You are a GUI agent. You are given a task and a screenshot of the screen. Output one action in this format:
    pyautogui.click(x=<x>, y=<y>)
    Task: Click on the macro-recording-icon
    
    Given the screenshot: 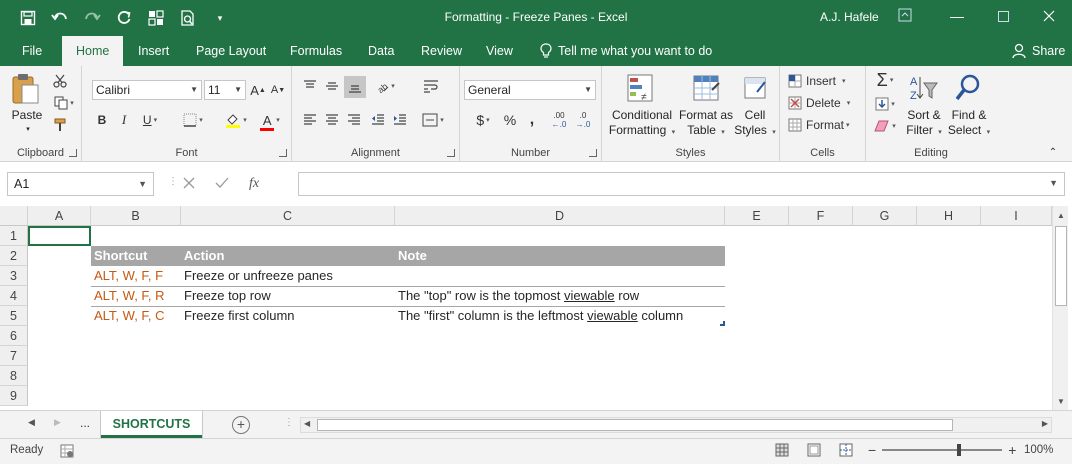 What is the action you would take?
    pyautogui.click(x=67, y=452)
    